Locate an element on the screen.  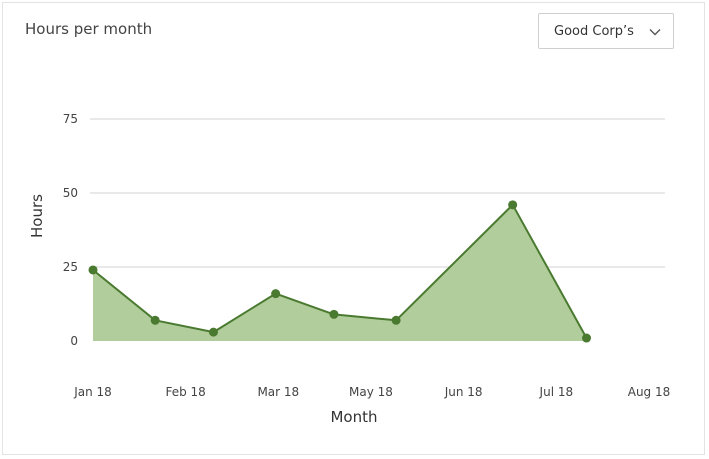
y-axis-title: Hours is located at coordinates (37, 216).